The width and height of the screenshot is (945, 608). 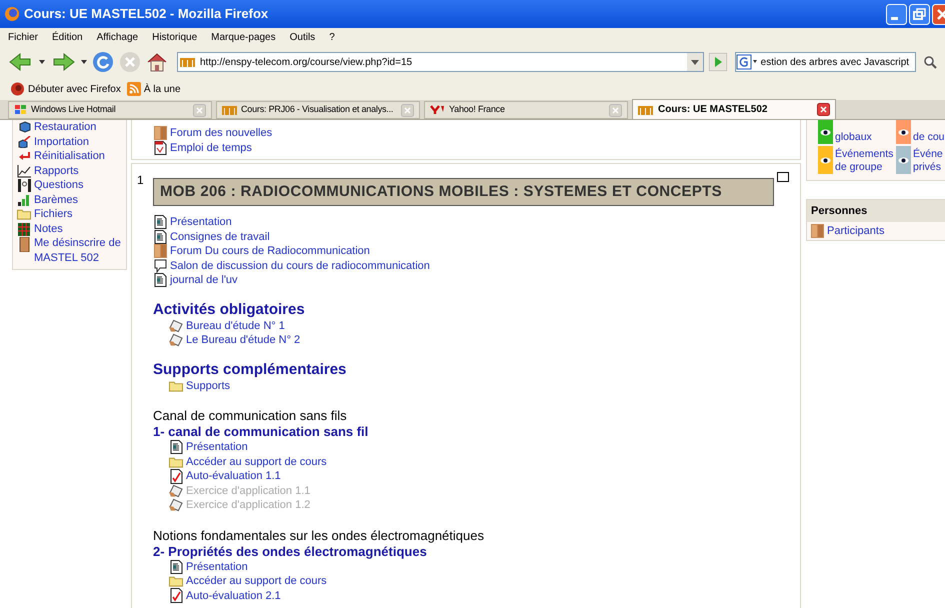 What do you see at coordinates (440, 62) in the screenshot?
I see `address-field: http://enspy-telecom.org/course/view.php?id=15` at bounding box center [440, 62].